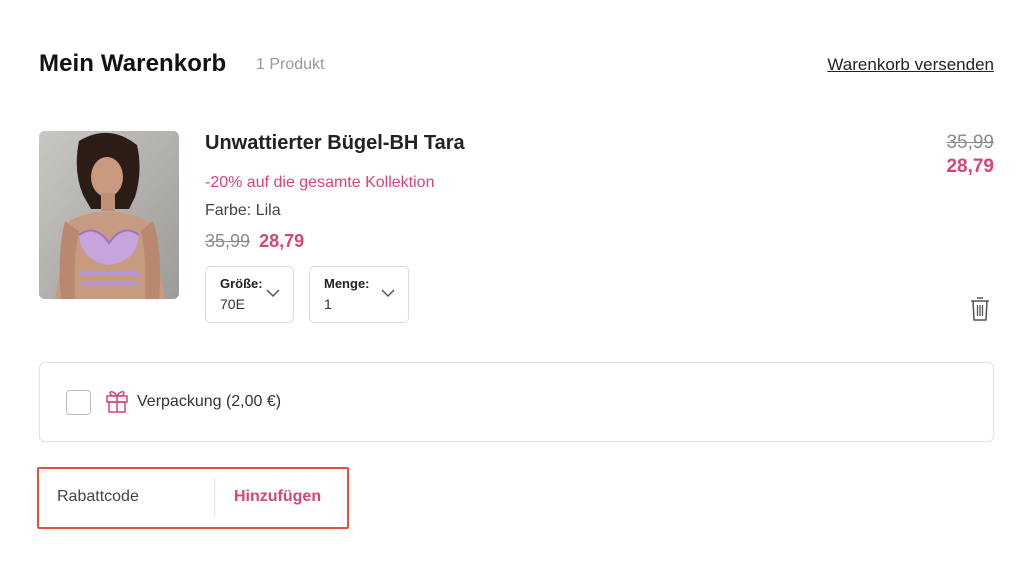 The height and width of the screenshot is (569, 1024). I want to click on coupon-input: Rabattcode, so click(98, 497).